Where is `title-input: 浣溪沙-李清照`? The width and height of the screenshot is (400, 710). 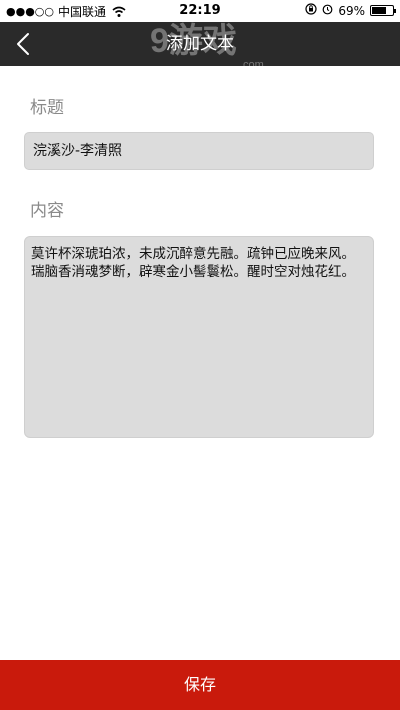
title-input: 浣溪沙-李清照 is located at coordinates (199, 151).